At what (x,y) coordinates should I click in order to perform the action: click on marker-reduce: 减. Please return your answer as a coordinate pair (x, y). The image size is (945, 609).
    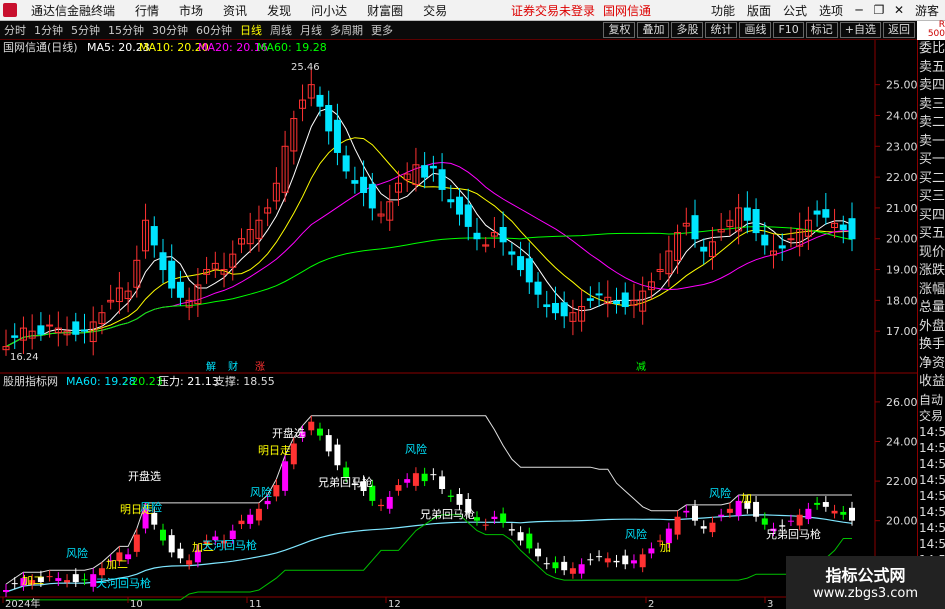
    Looking at the image, I should click on (641, 367).